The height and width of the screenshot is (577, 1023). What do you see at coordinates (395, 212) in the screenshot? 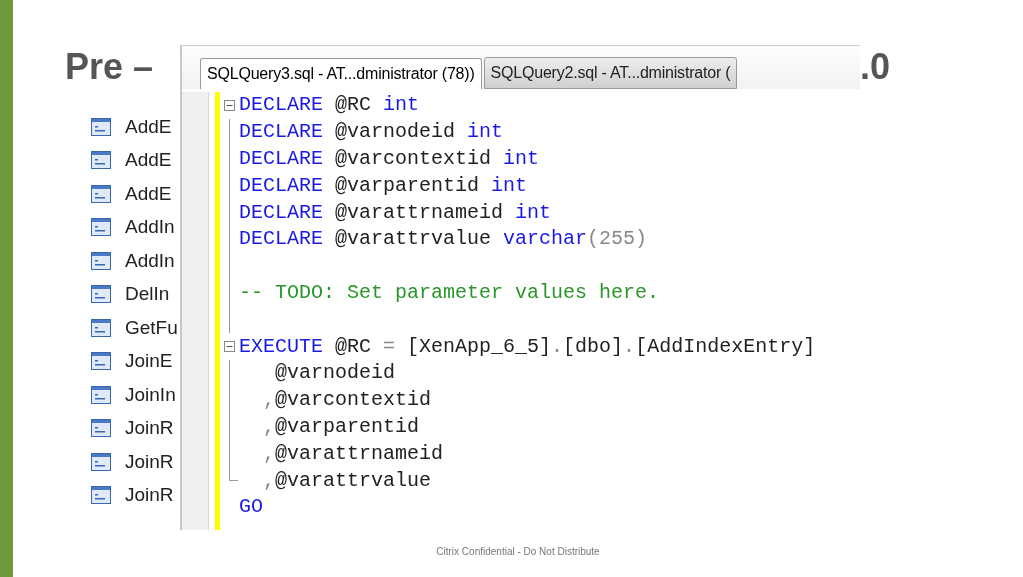
I see `code-line: DECLARE @varattrnameid int` at bounding box center [395, 212].